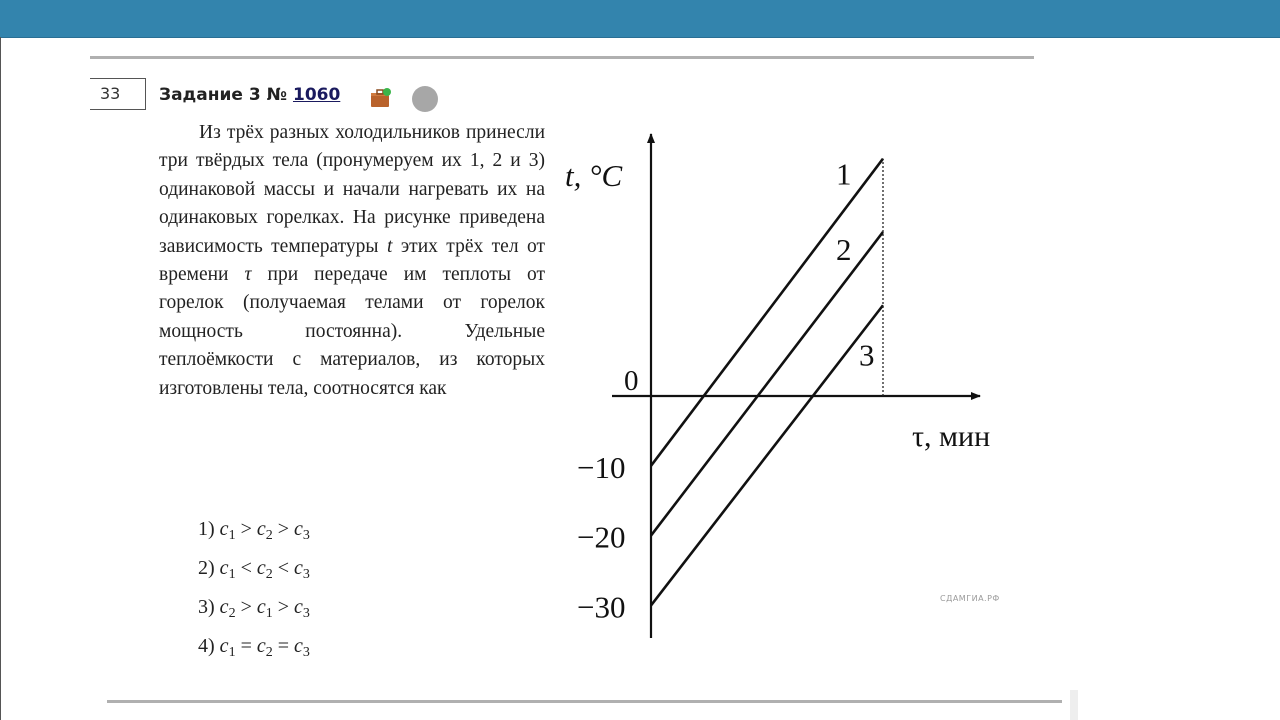 Image resolution: width=1280 pixels, height=720 pixels. I want to click on scrollbar-track, so click(1074, 705).